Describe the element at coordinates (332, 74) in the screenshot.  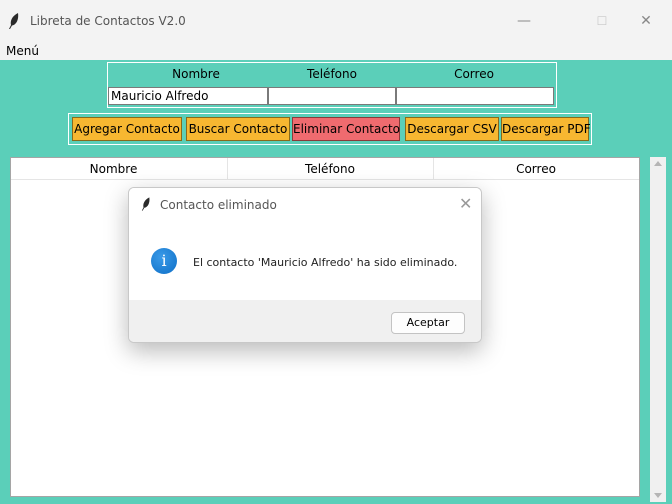
I see `form-header-telefono: Teléfono` at that location.